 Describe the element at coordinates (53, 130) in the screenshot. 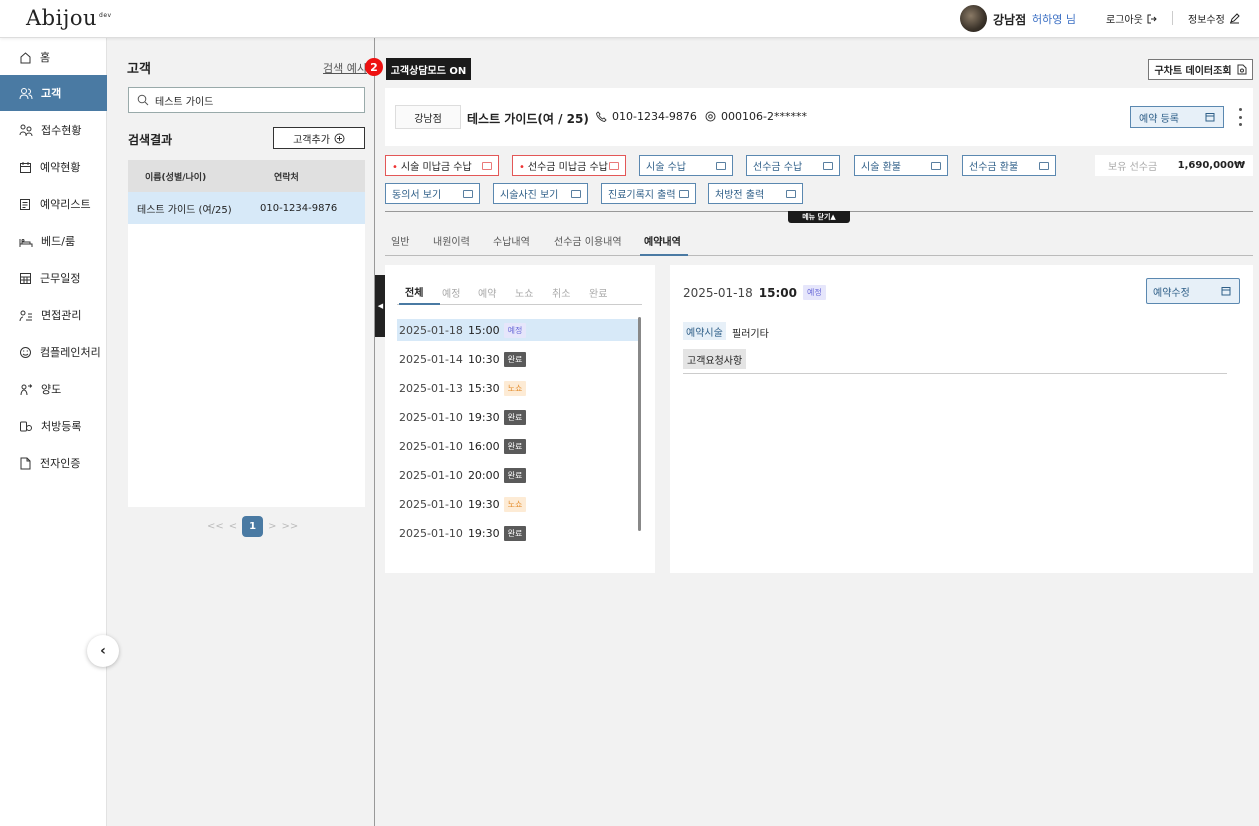

I see `sidebar-item-reception: 접수현황` at that location.